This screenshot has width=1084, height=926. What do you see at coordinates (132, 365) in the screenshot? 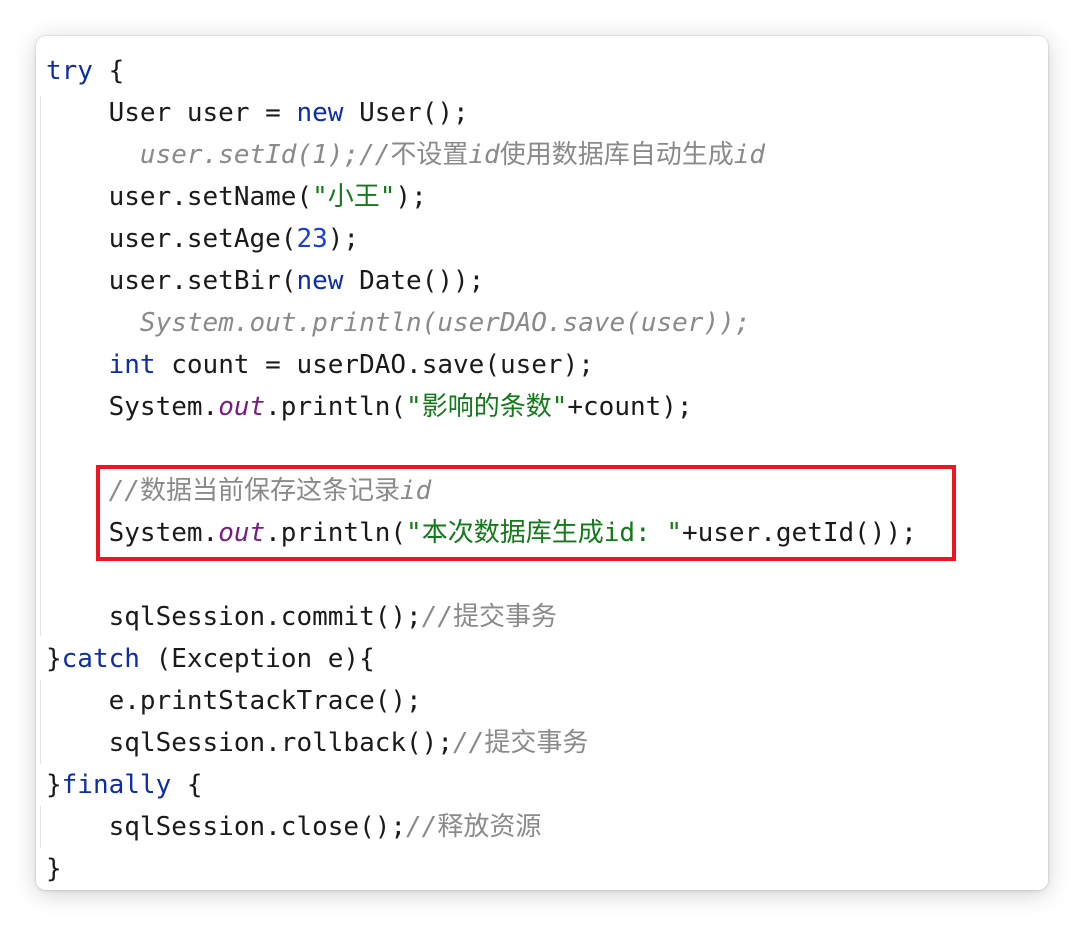
I see `keyword-int: int` at bounding box center [132, 365].